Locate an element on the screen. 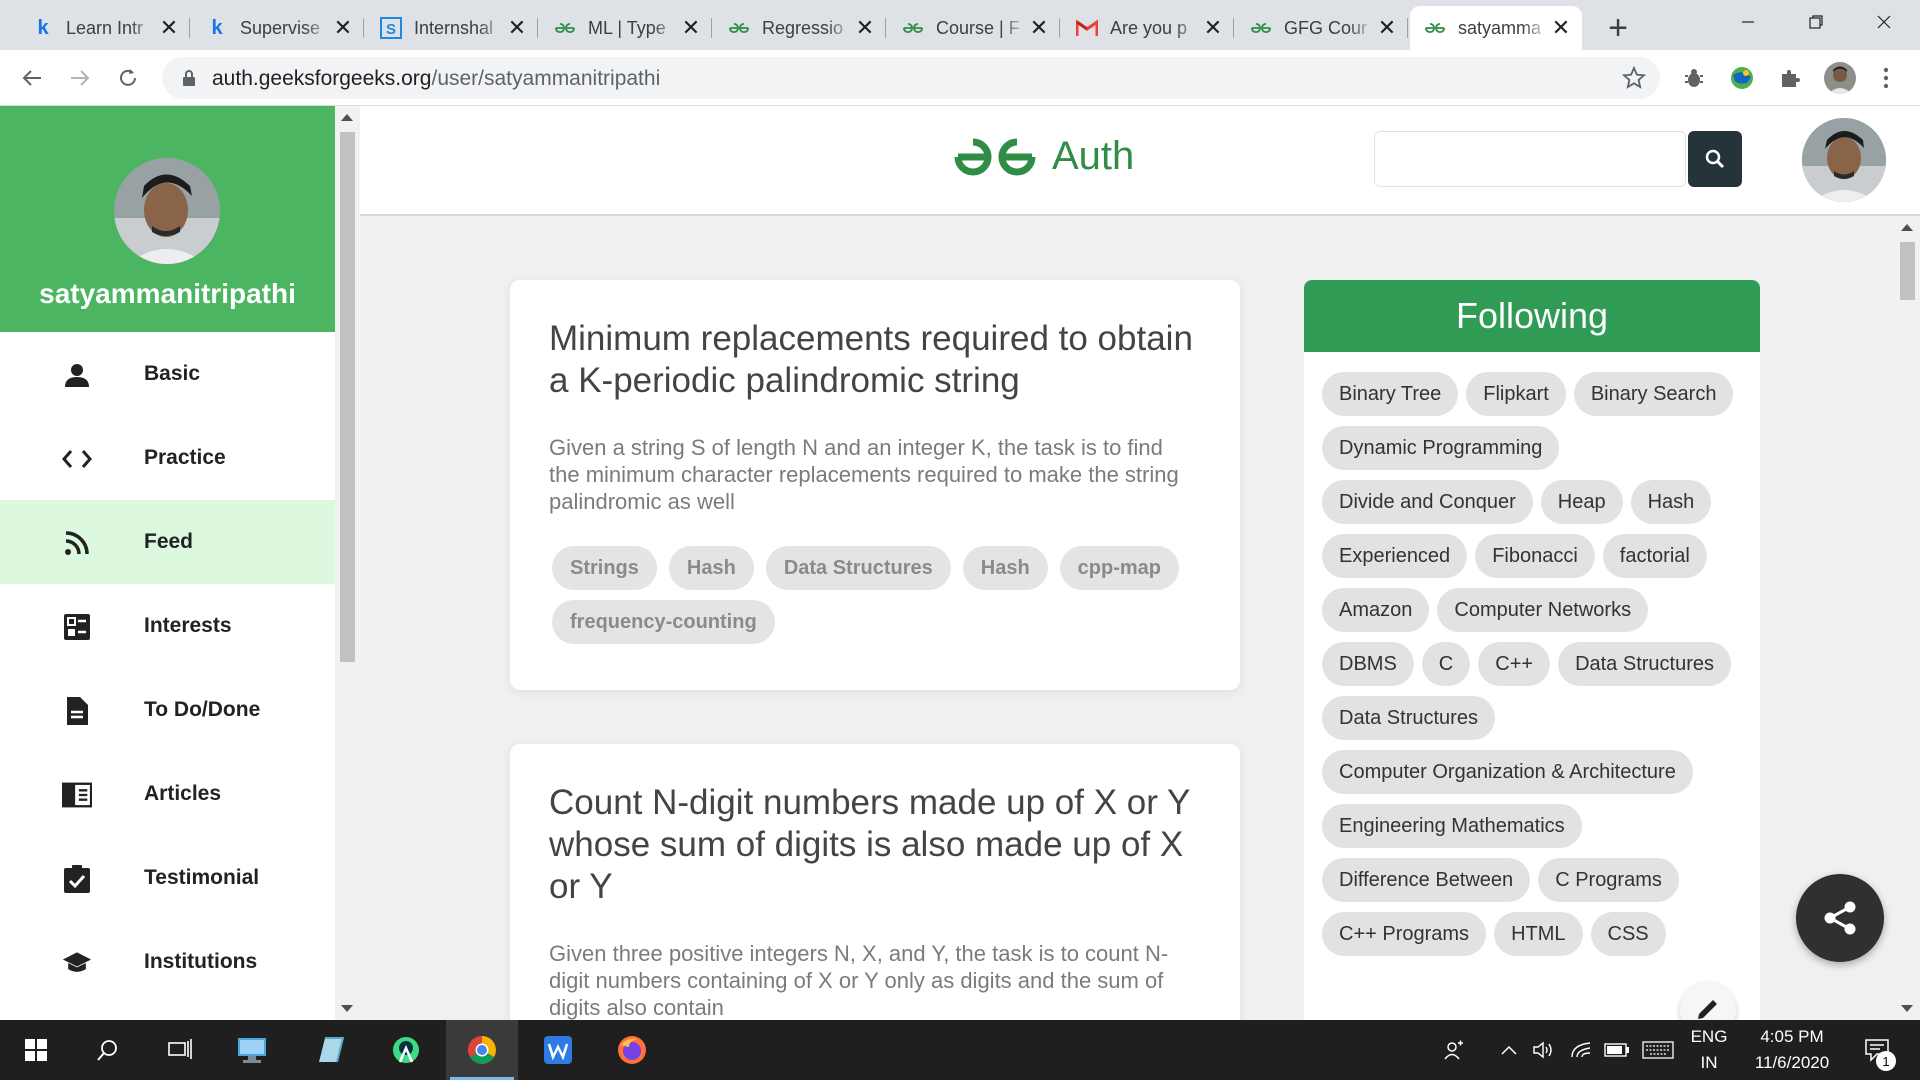 Image resolution: width=1920 pixels, height=1080 pixels. extension-globe-icon is located at coordinates (1742, 78).